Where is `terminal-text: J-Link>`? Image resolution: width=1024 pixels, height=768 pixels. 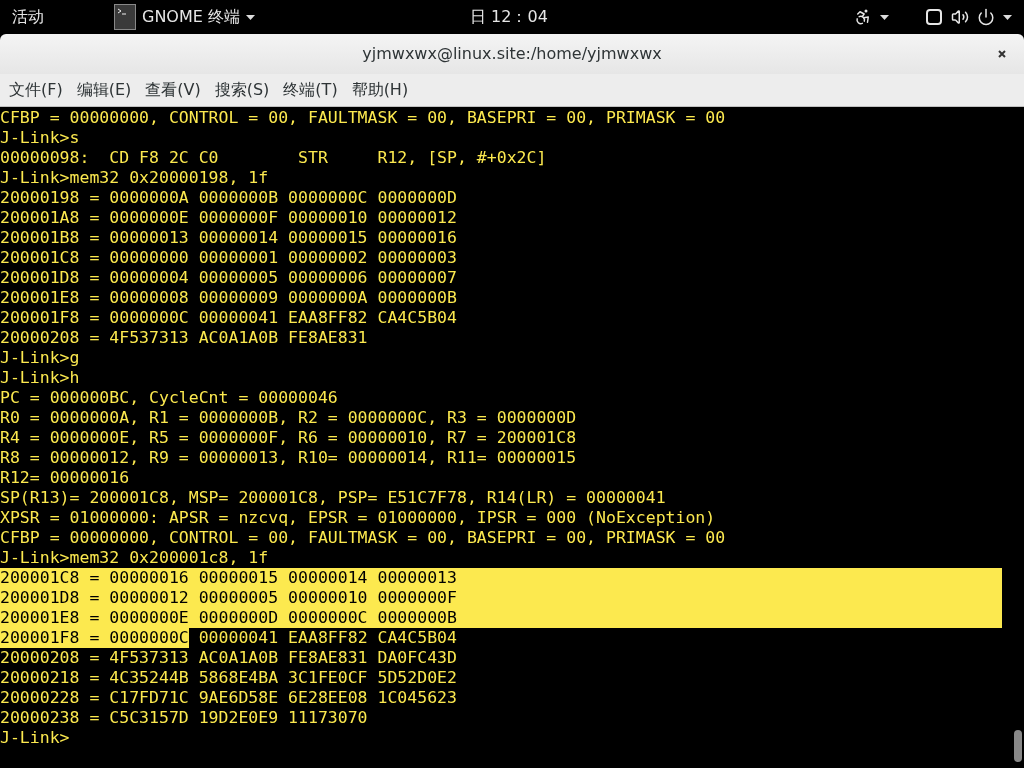
terminal-text: J-Link> is located at coordinates (35, 738).